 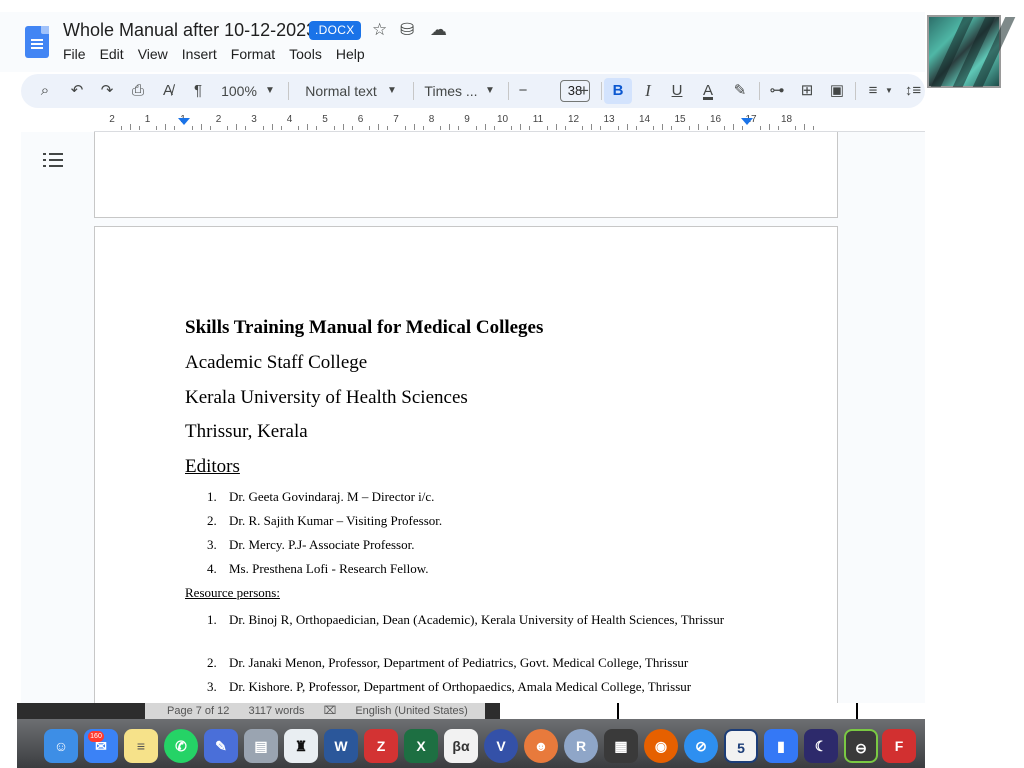 I want to click on scanner-icon: ▤, so click(x=261, y=746).